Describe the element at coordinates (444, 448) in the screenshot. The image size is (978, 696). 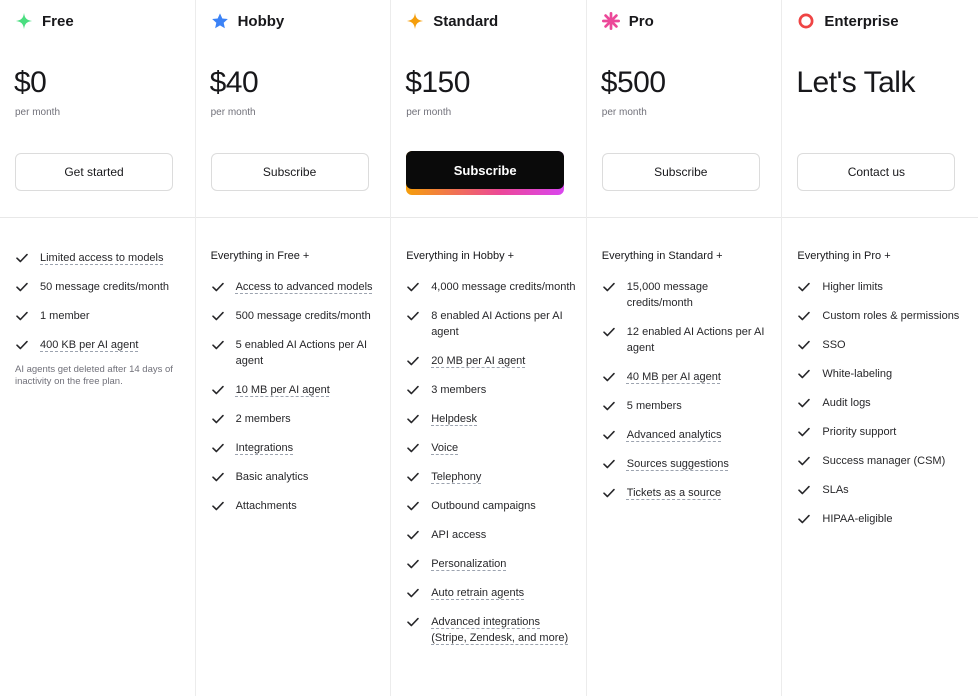
I see `feature-text: Voice` at that location.